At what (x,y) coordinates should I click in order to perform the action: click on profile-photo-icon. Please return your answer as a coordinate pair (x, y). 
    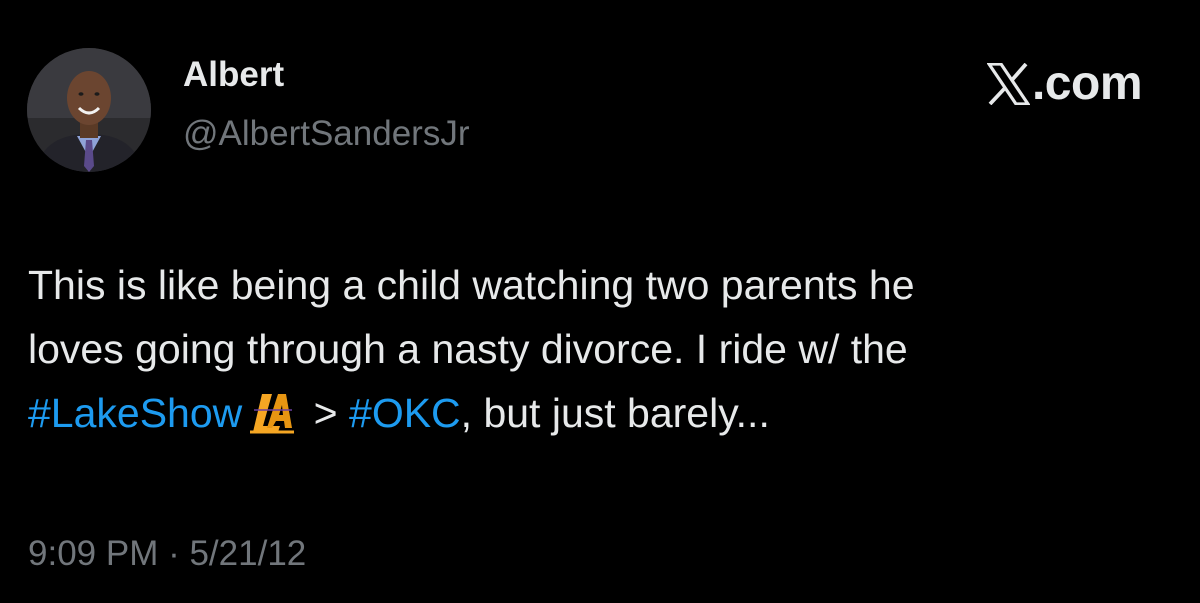
    Looking at the image, I should click on (89, 110).